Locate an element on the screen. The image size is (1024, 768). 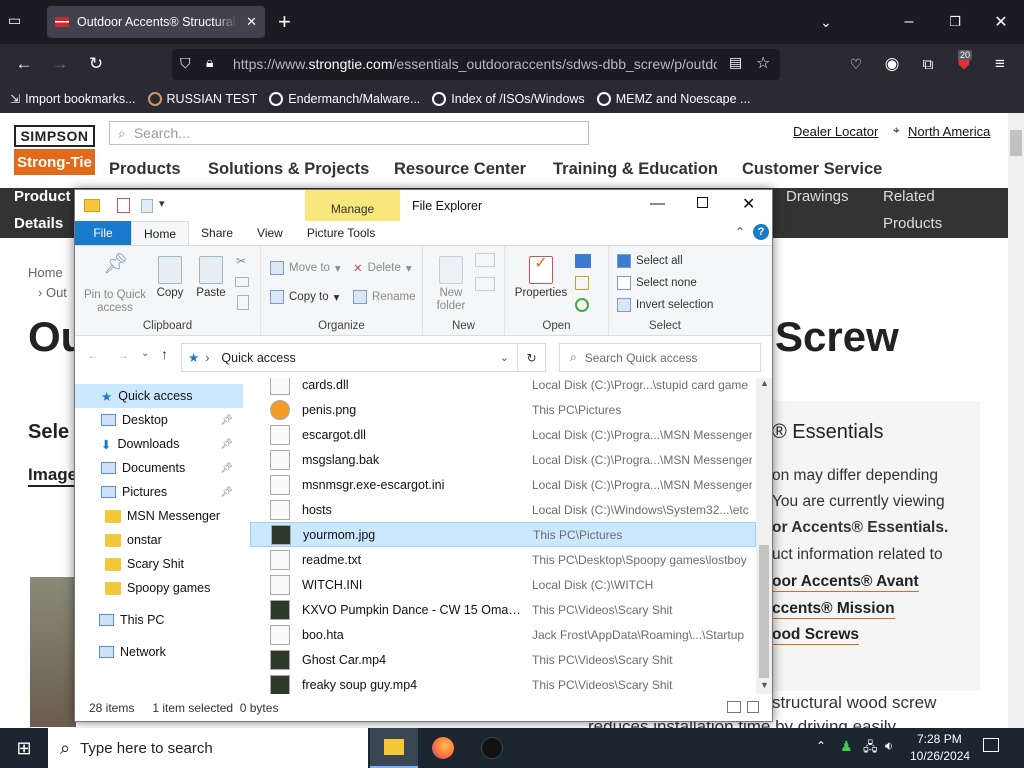
close-window-icon: ✕ is located at coordinates (1001, 22).